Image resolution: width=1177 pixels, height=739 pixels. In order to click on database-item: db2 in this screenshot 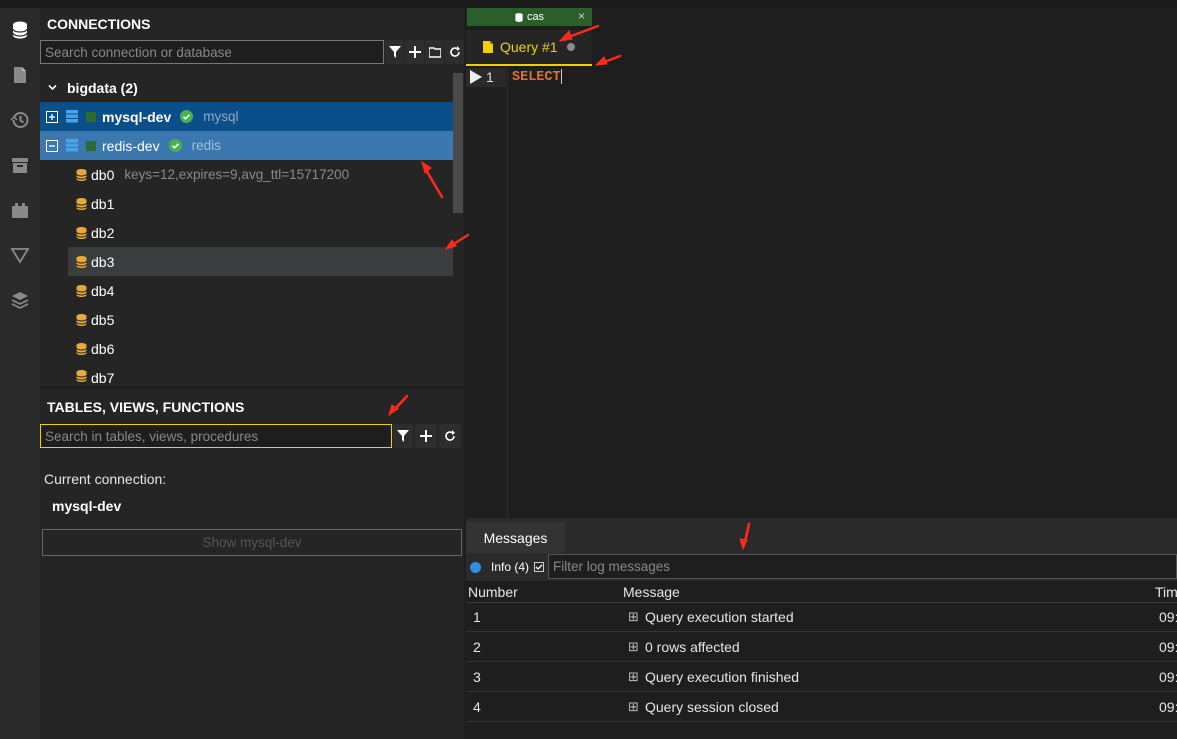, I will do `click(260, 232)`.